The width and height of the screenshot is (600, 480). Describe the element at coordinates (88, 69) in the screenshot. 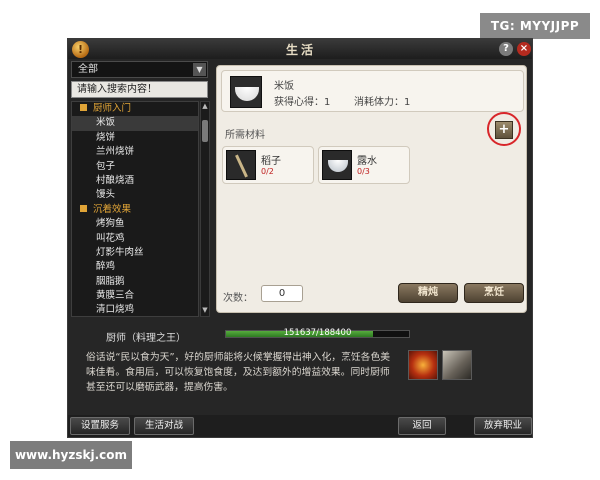

I see `category-dropdown-value: 全部` at that location.